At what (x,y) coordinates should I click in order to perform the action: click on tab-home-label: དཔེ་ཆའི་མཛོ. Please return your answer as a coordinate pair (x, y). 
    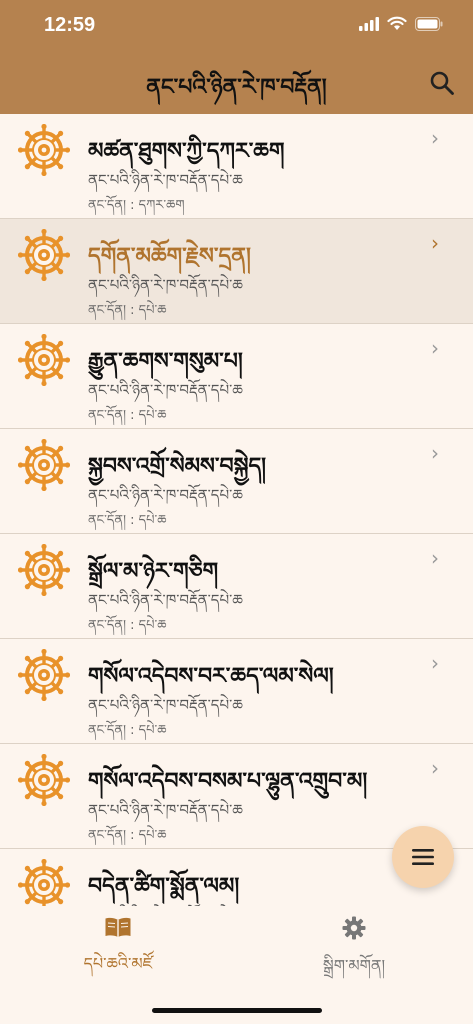
    Looking at the image, I should click on (118, 963).